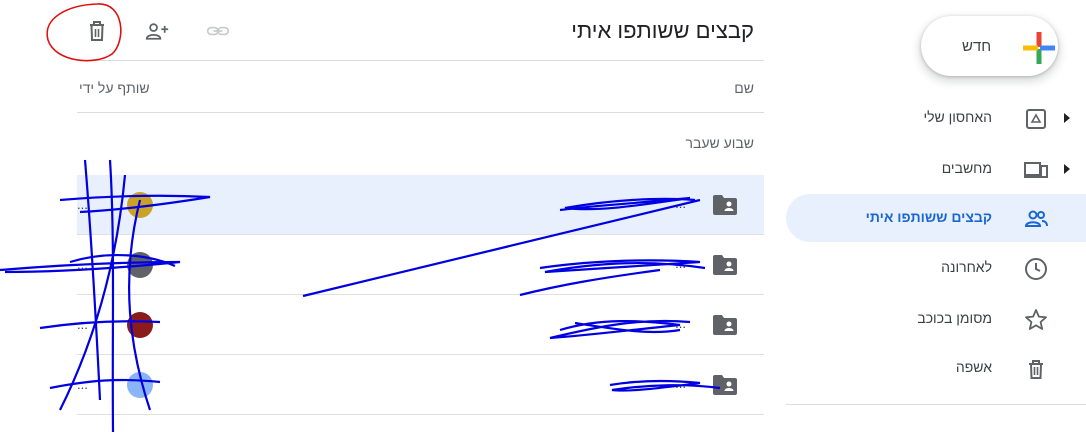 The height and width of the screenshot is (434, 1086). I want to click on sidebar-divider, so click(936, 404).